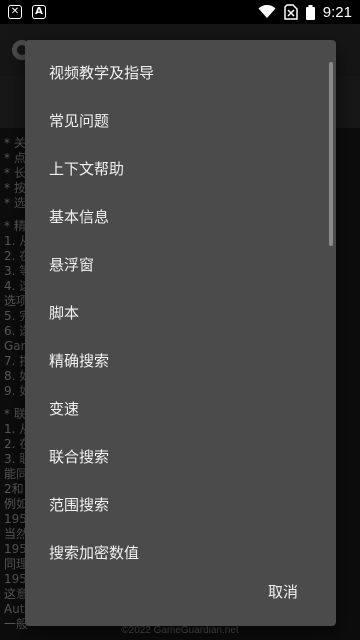 This screenshot has height=640, width=360. Describe the element at coordinates (331, 154) in the screenshot. I see `scrollbar-thumb` at that location.